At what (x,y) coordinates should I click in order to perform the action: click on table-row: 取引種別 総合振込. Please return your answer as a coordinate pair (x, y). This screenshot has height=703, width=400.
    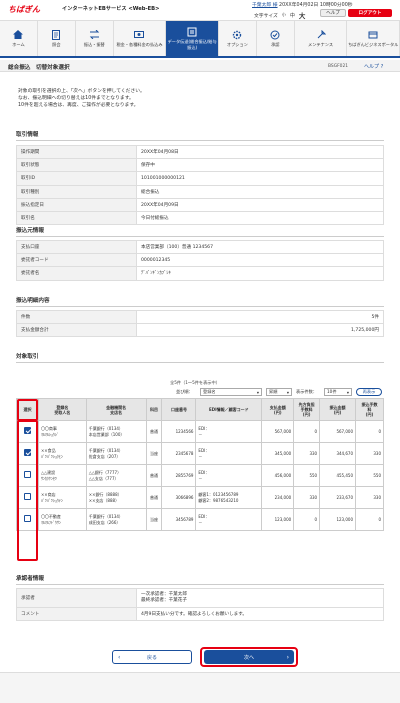
    Looking at the image, I should click on (200, 191).